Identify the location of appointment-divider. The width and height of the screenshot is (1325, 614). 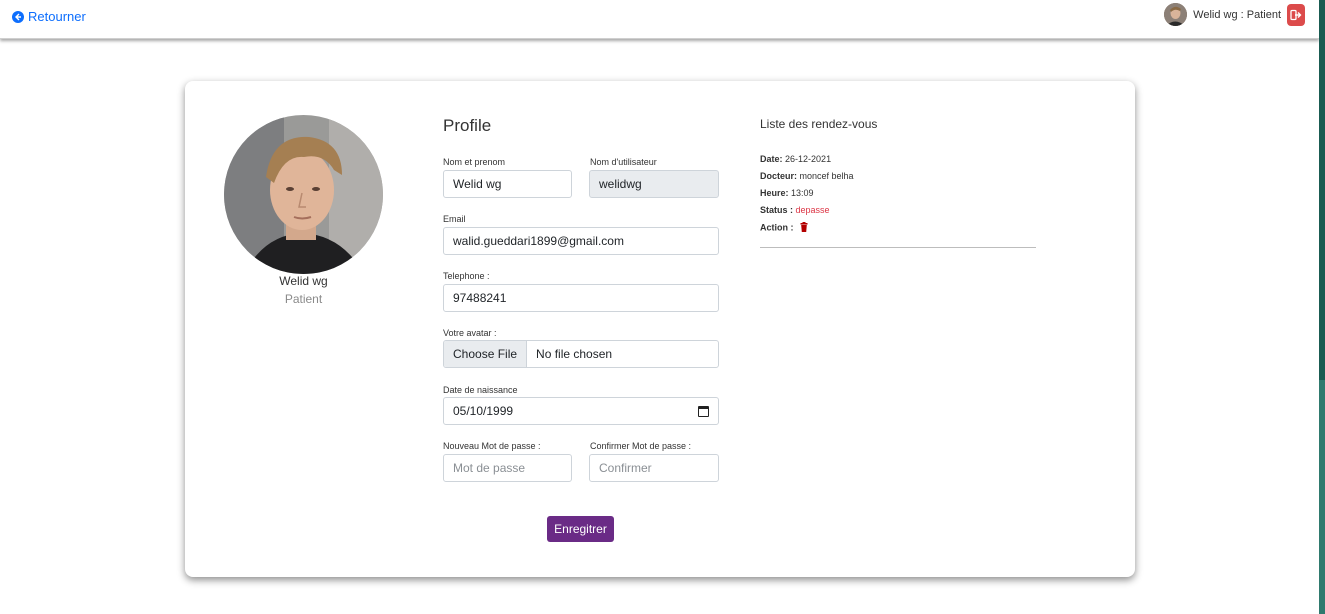
(898, 247).